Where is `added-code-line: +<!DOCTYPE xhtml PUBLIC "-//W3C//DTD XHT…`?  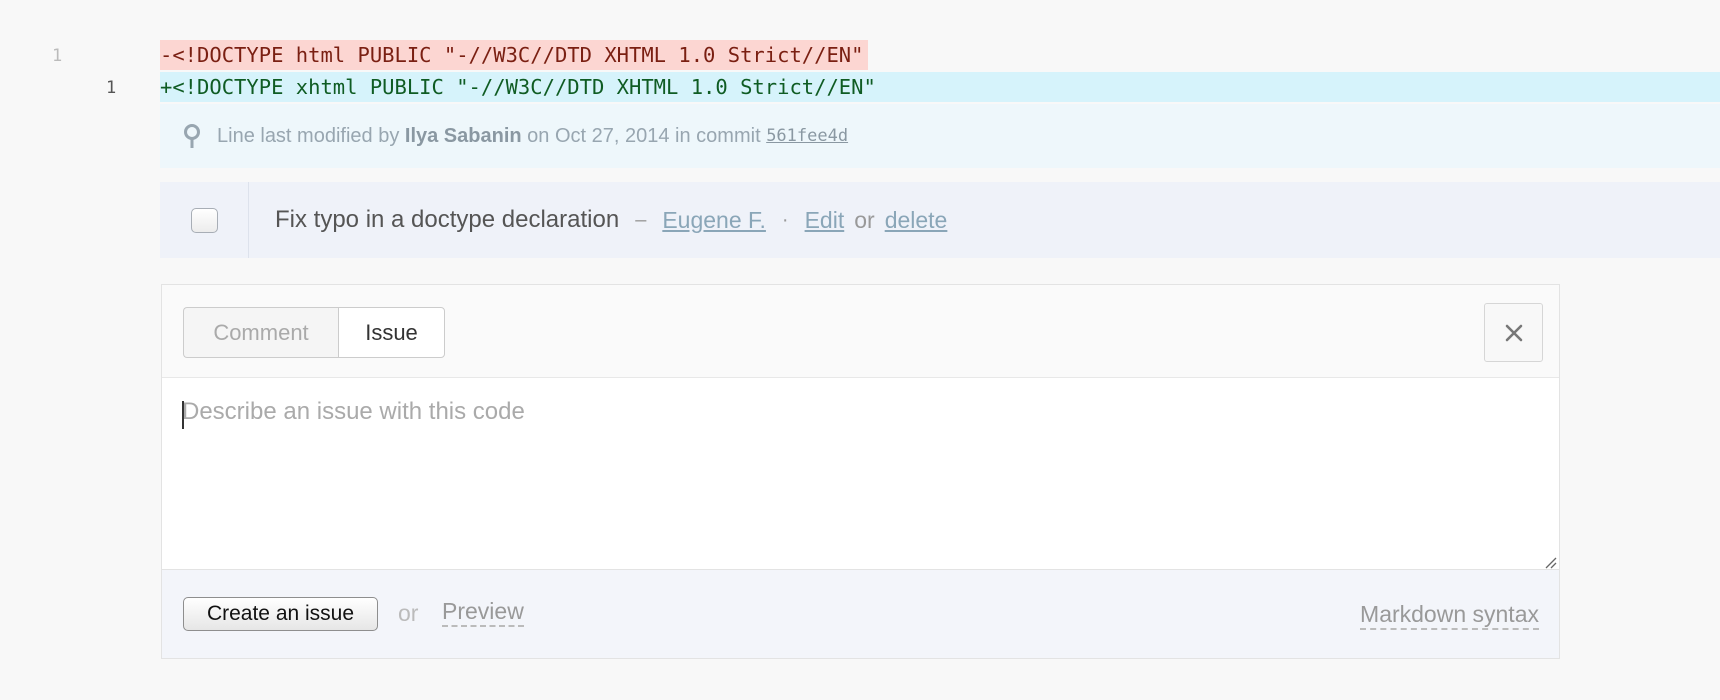 added-code-line: +<!DOCTYPE xhtml PUBLIC "-//W3C//DTD XHT… is located at coordinates (940, 87).